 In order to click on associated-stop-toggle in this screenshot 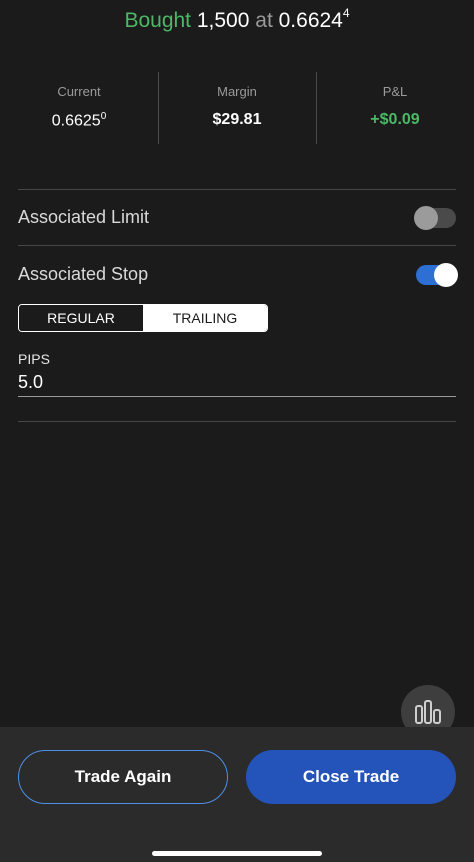, I will do `click(437, 275)`.